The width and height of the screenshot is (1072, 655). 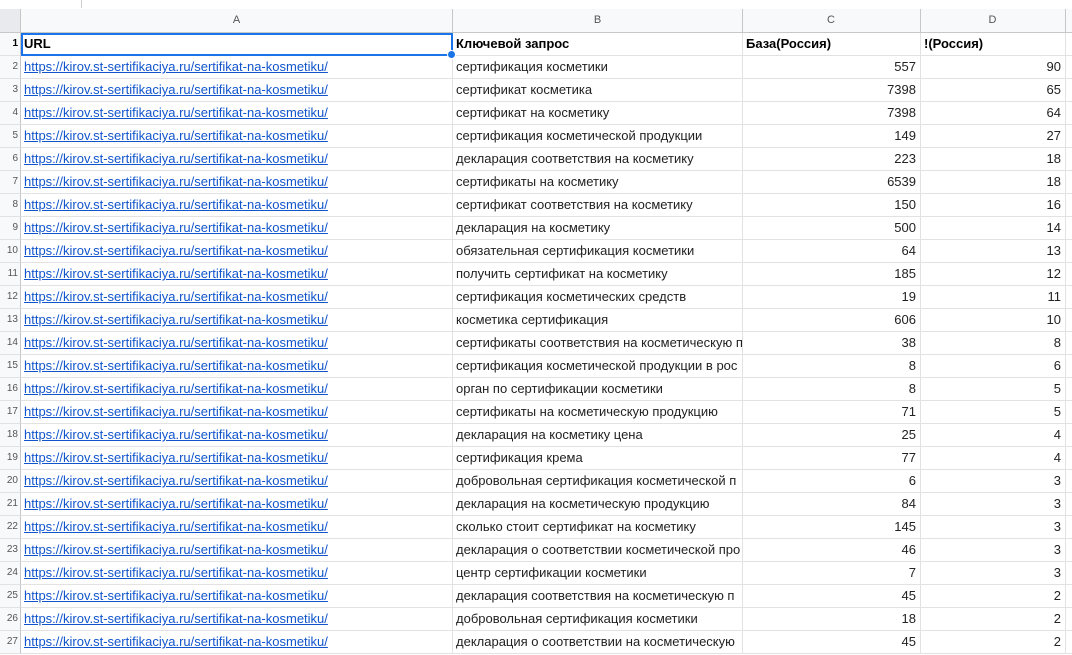 What do you see at coordinates (10, 113) in the screenshot?
I see `row-number: 4` at bounding box center [10, 113].